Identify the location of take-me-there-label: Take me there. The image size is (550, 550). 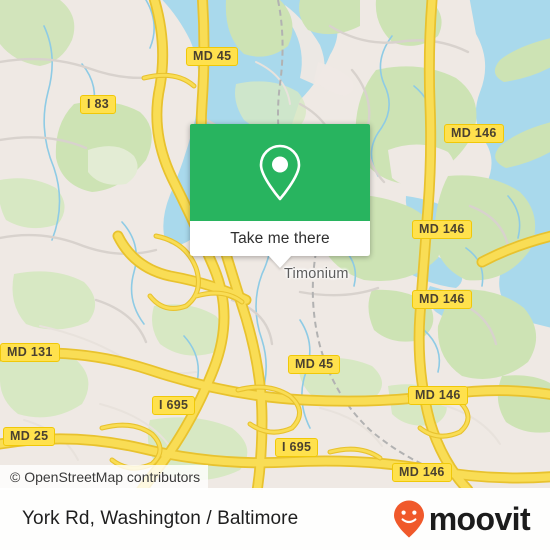
(280, 238).